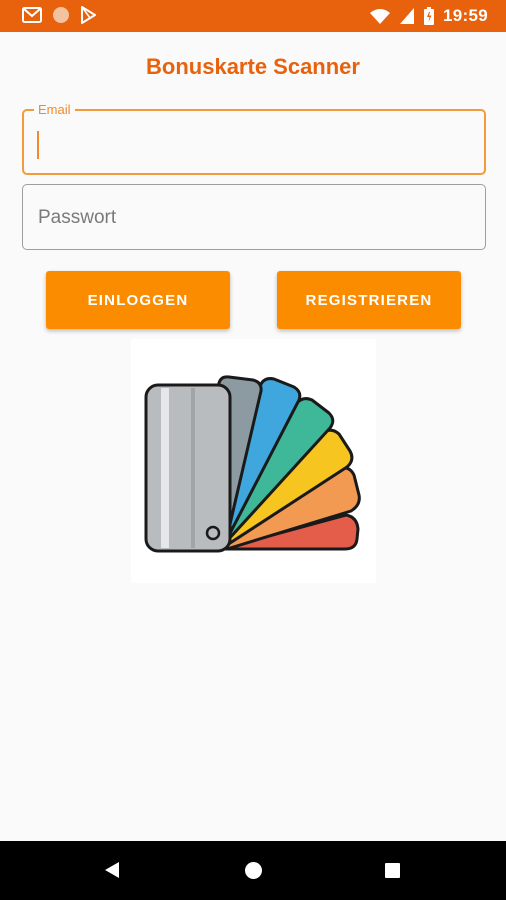  I want to click on system-icons: 19:59, so click(428, 16).